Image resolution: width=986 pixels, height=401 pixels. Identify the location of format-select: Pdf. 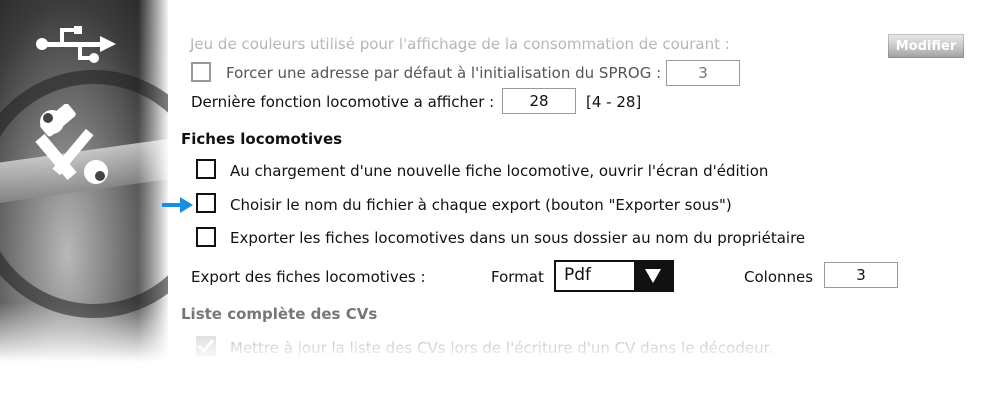
(614, 276).